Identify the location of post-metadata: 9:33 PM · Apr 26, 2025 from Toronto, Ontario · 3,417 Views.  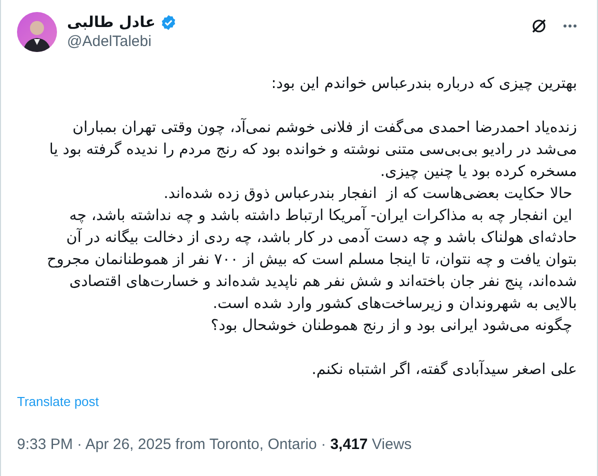
(214, 444).